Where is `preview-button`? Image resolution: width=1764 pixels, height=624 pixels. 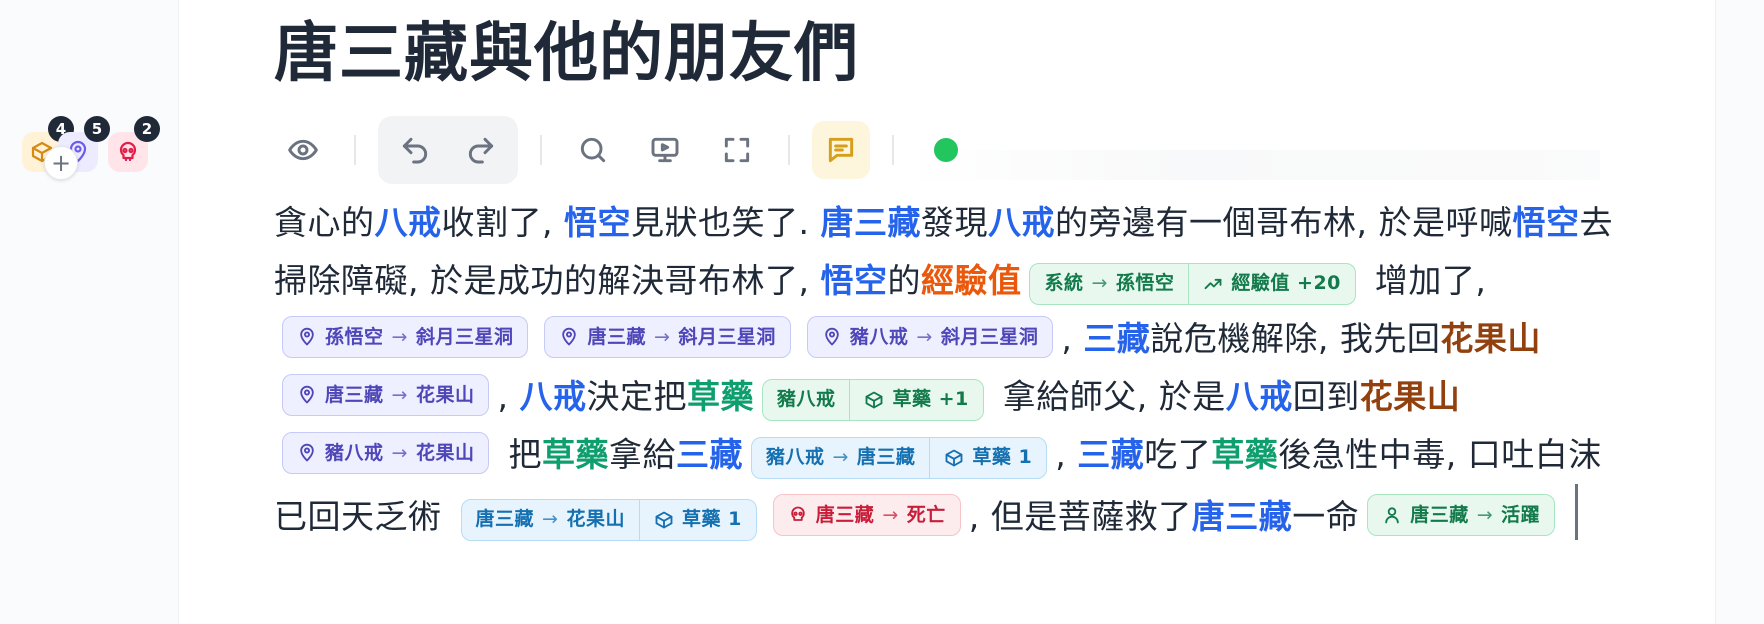 preview-button is located at coordinates (303, 150).